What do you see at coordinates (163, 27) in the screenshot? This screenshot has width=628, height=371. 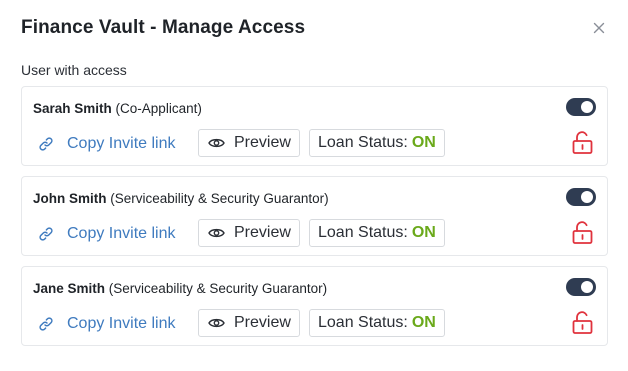 I see `dialog-title: Finance Vault - Manage Access` at bounding box center [163, 27].